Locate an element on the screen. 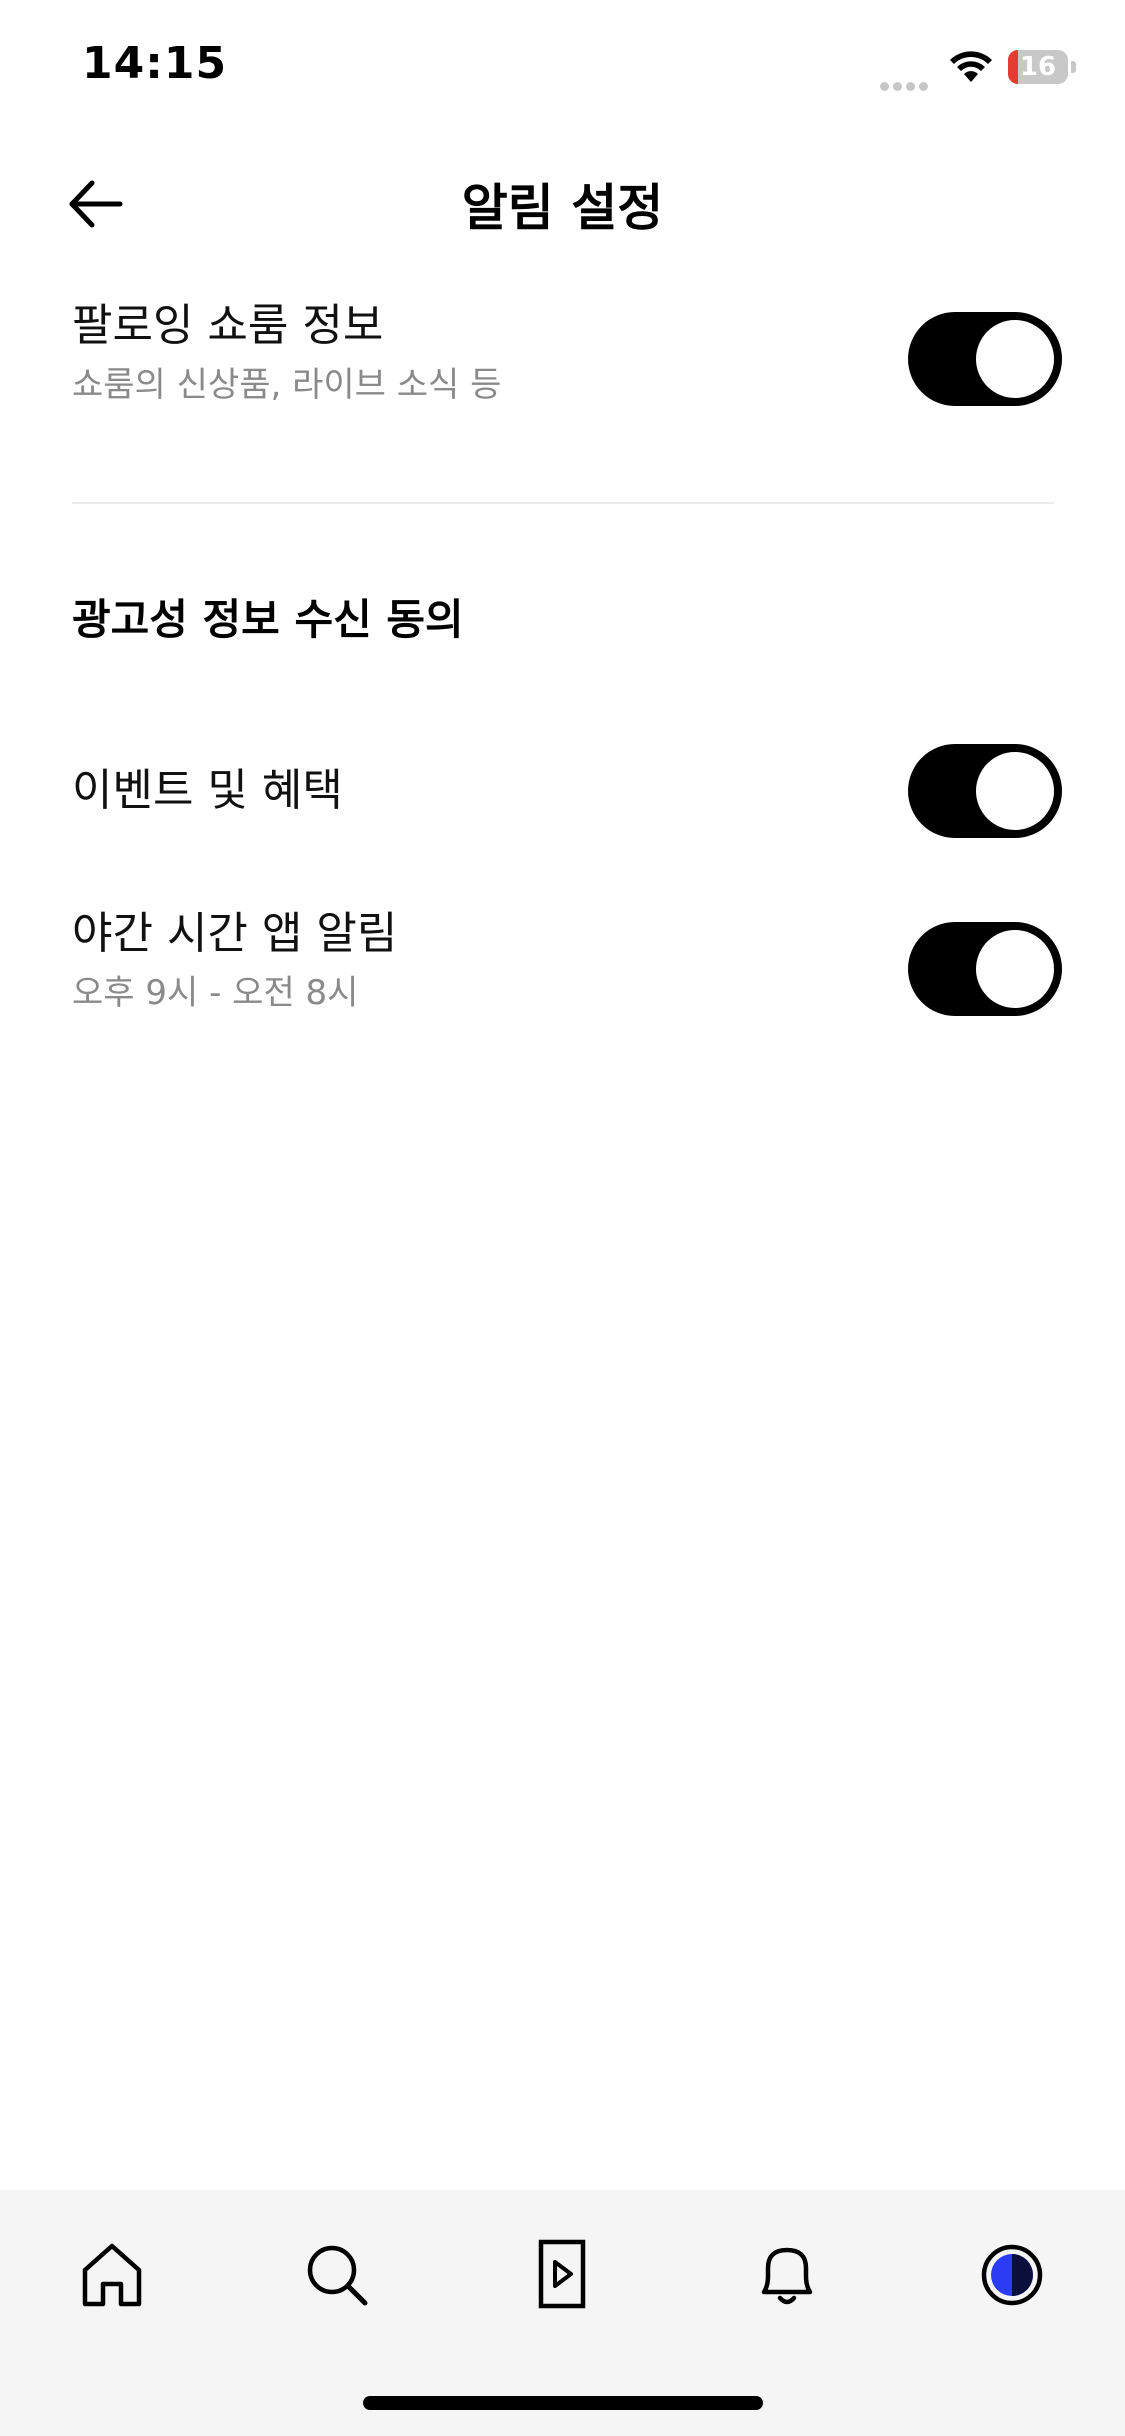 The height and width of the screenshot is (2436, 1125). profile-avatar-icon is located at coordinates (1012, 2275).